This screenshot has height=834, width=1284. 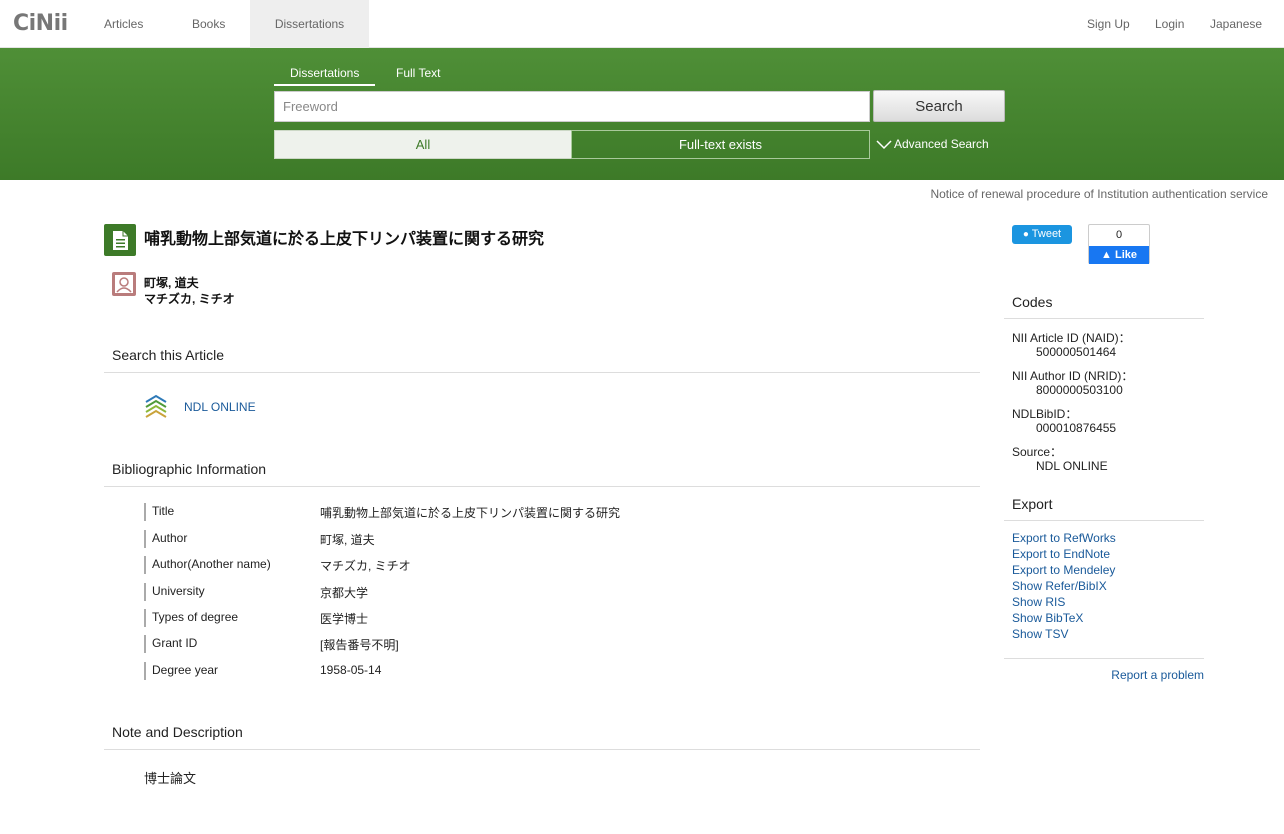 What do you see at coordinates (344, 238) in the screenshot?
I see `page-title: 哺乳動物上部気道に於る上皮下リンパ装置に関する研究` at bounding box center [344, 238].